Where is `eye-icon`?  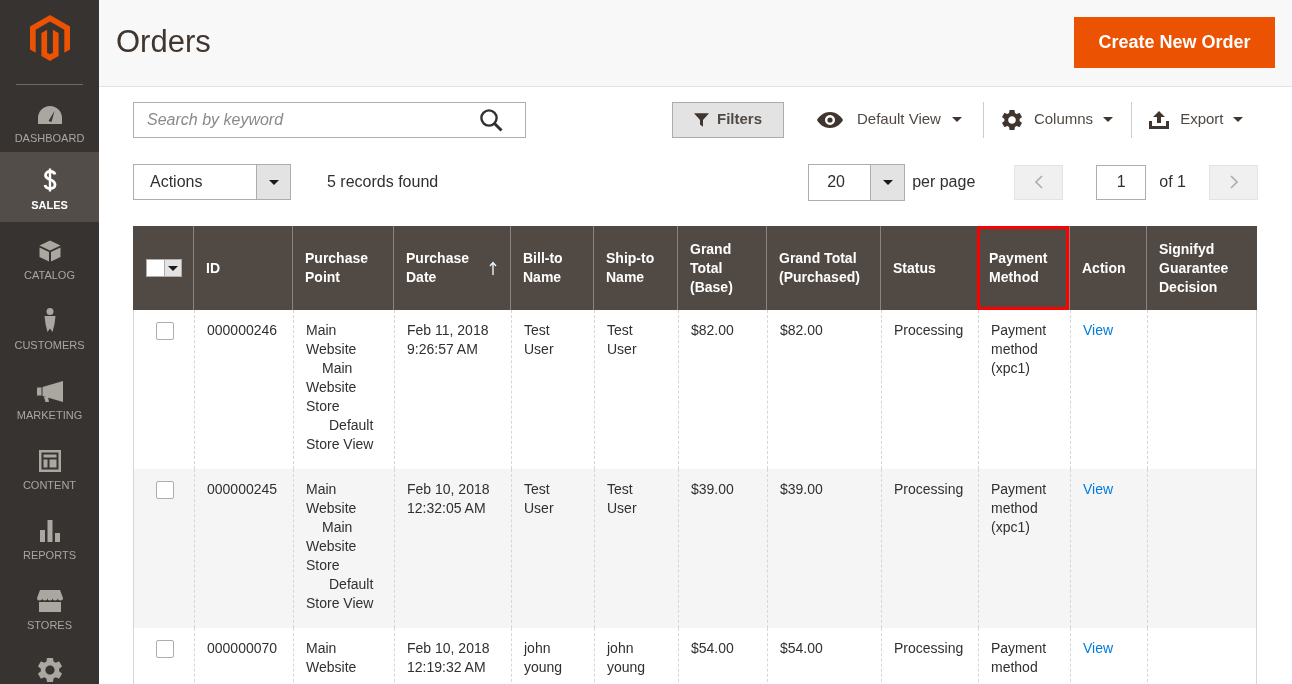 eye-icon is located at coordinates (830, 119).